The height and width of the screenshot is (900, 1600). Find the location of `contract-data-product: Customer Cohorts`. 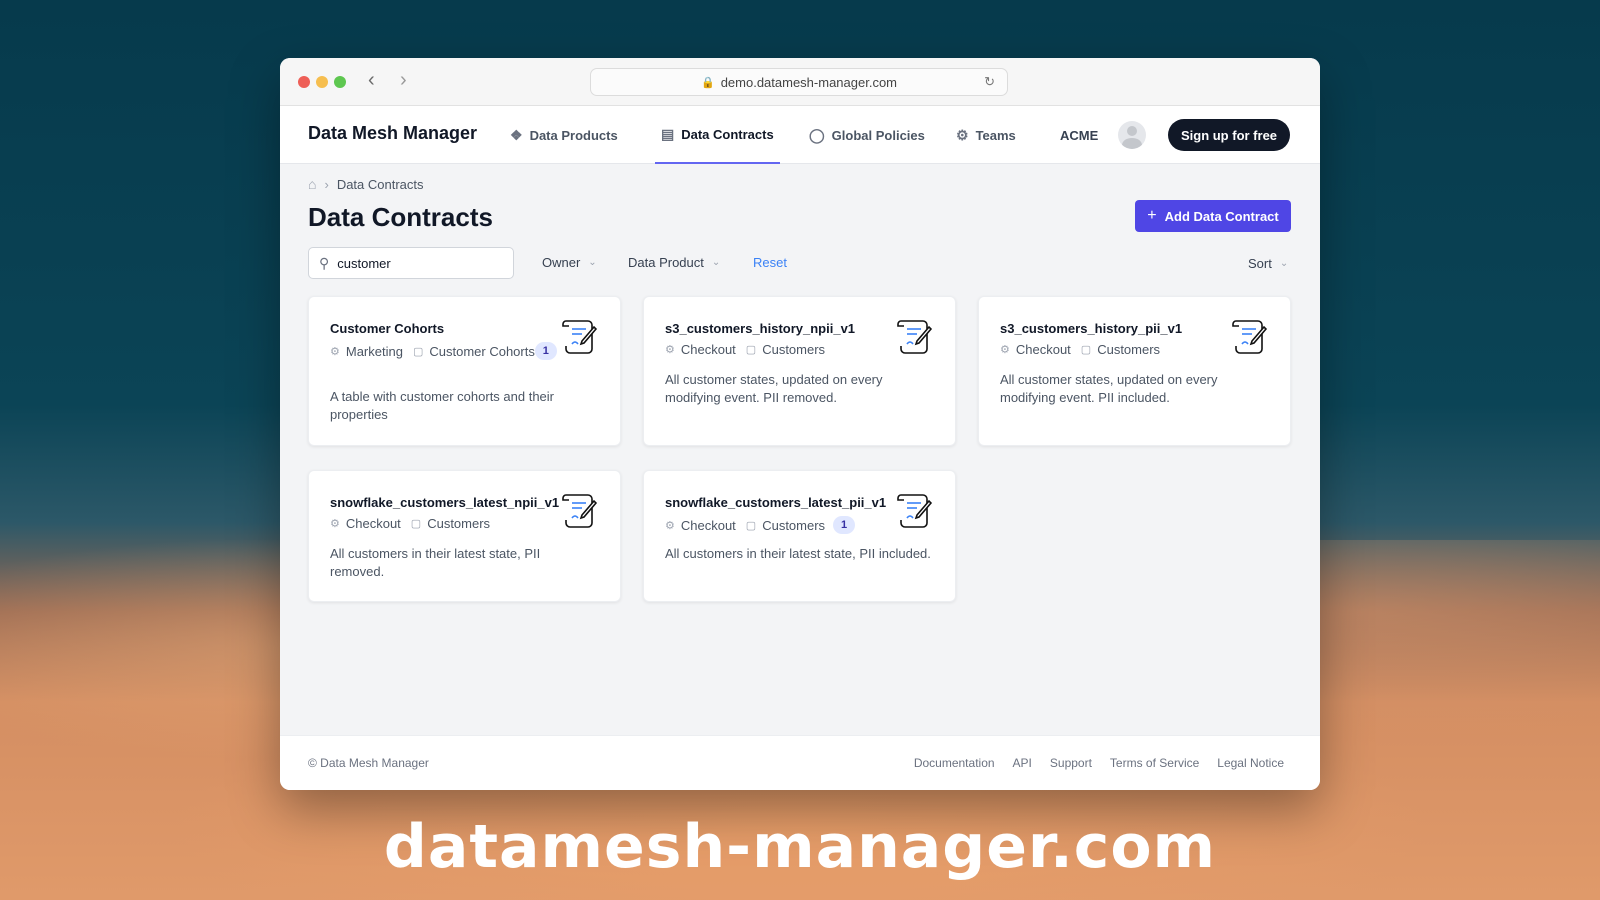

contract-data-product: Customer Cohorts is located at coordinates (482, 351).